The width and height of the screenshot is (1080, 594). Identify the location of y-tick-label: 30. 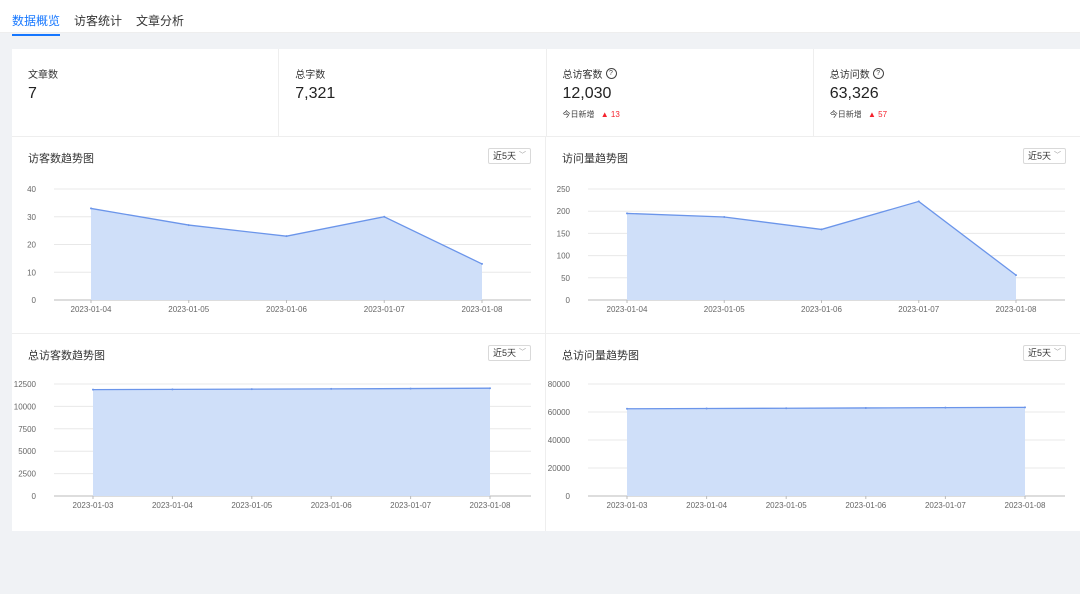
(31, 217).